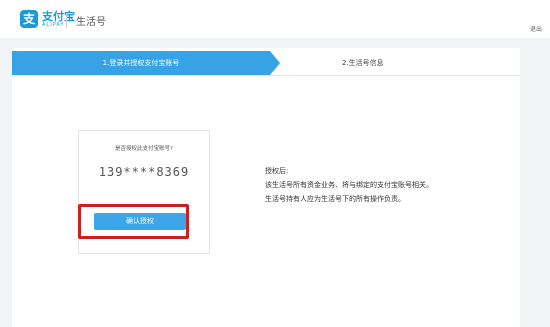  What do you see at coordinates (266, 63) in the screenshot?
I see `step-progress: 1.登录并授权支付宝账号 2.生活号信息` at bounding box center [266, 63].